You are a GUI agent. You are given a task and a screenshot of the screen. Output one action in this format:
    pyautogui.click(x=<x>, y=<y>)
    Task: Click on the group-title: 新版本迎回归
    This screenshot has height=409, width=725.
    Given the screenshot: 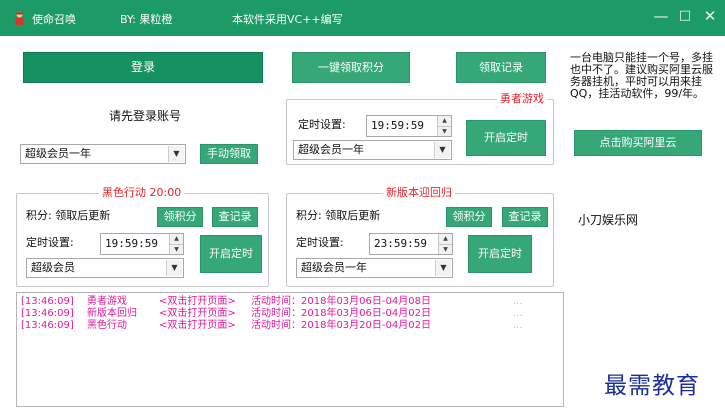 What is the action you would take?
    pyautogui.click(x=419, y=193)
    